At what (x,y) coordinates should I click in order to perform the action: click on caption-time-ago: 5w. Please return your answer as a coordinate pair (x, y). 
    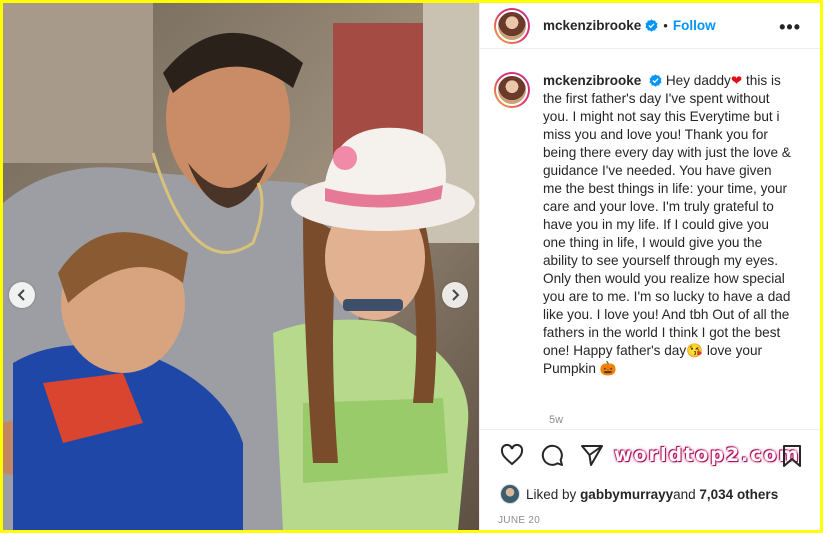
    Looking at the image, I should click on (556, 420).